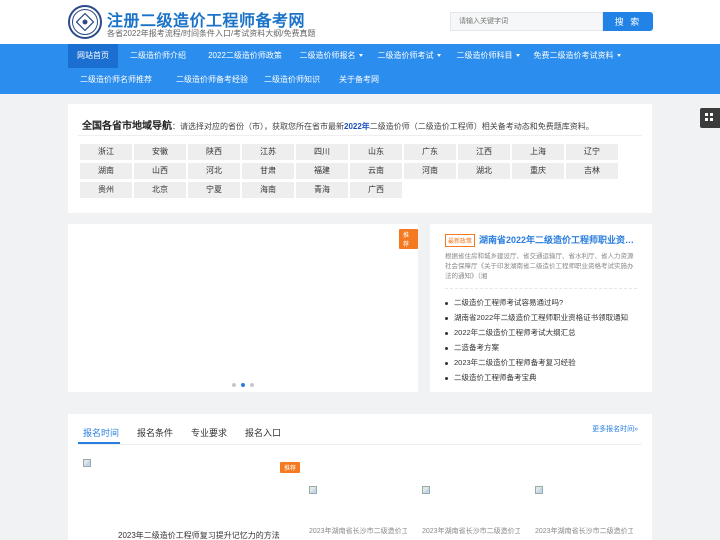  I want to click on nav-label: 二级造价师介绍, so click(158, 55).